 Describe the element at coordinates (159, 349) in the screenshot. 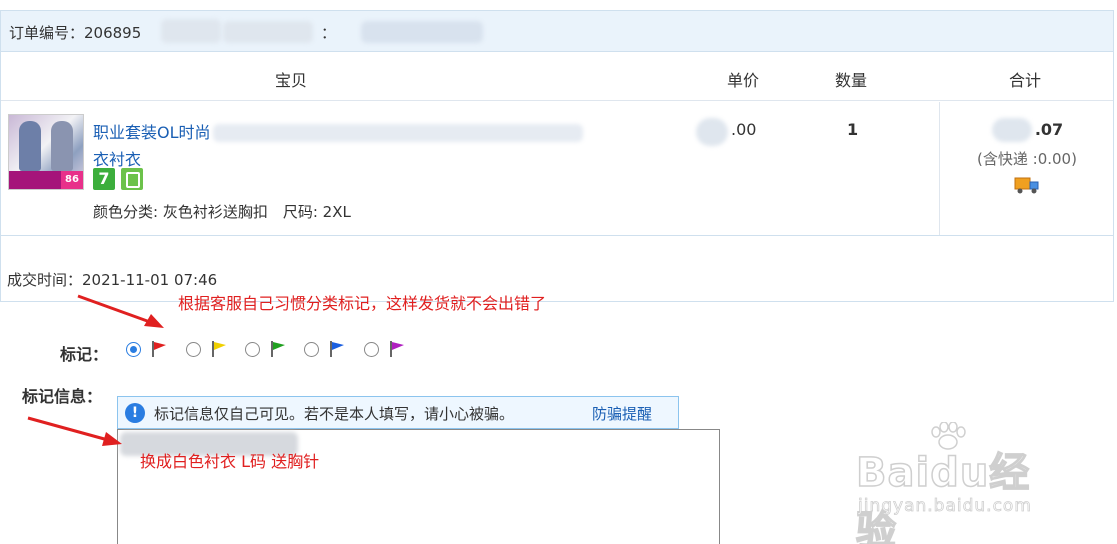

I see `red-flag-icon` at that location.